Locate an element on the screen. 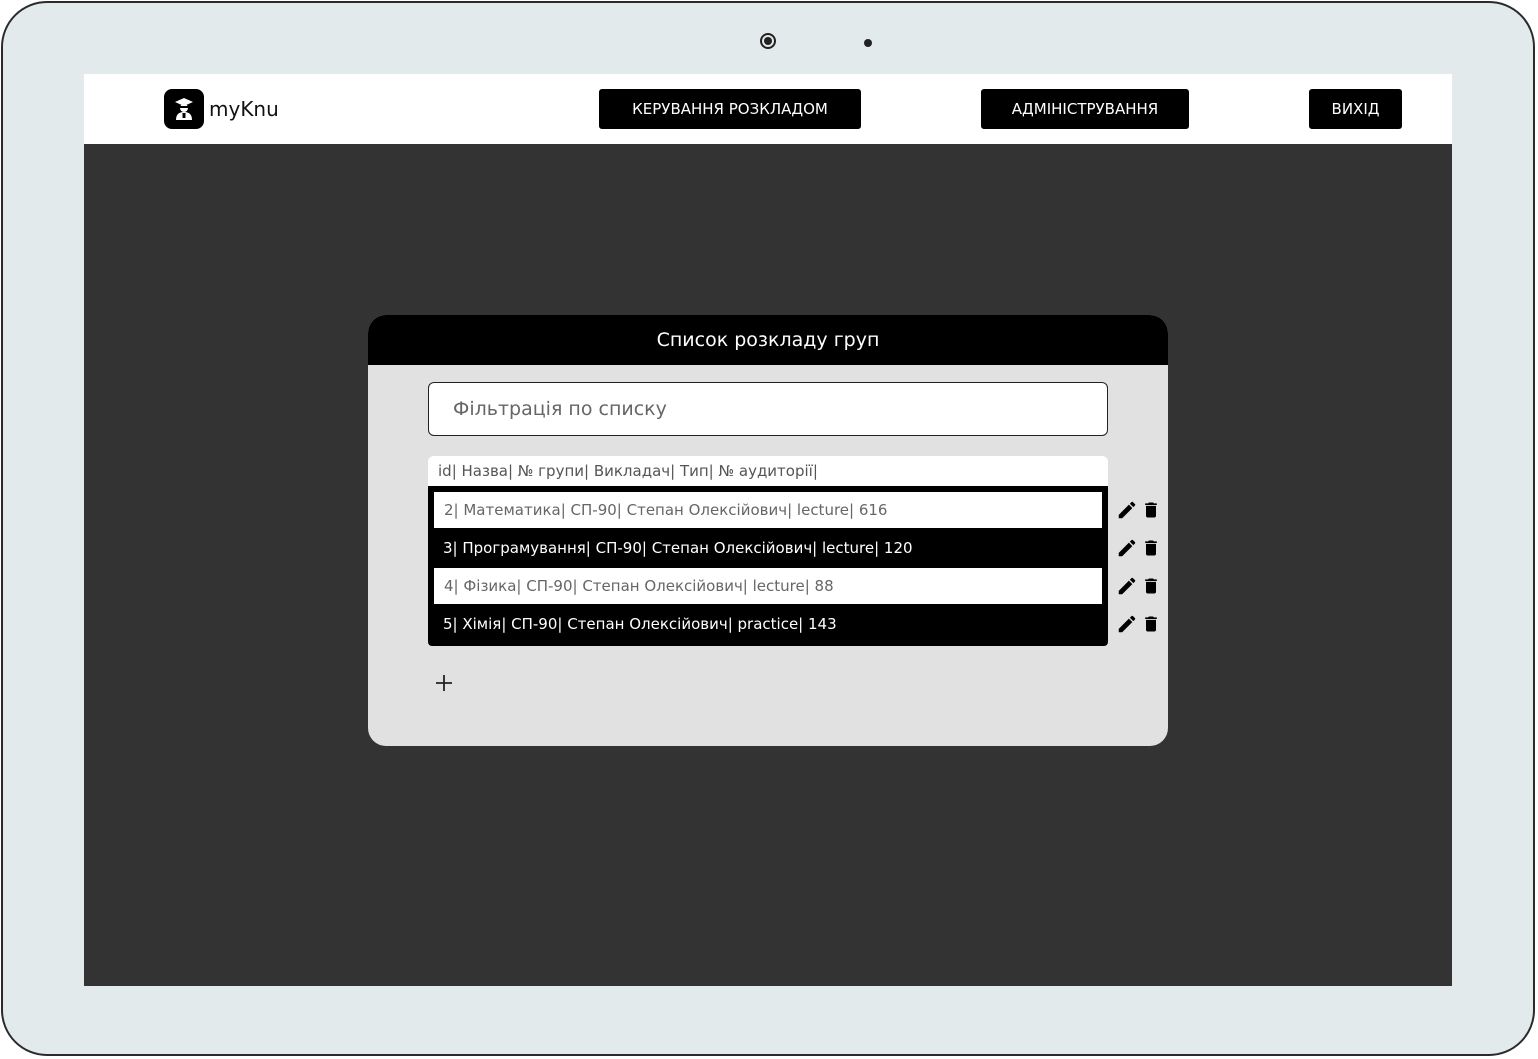  exit-button: ВИХІД is located at coordinates (1355, 109).